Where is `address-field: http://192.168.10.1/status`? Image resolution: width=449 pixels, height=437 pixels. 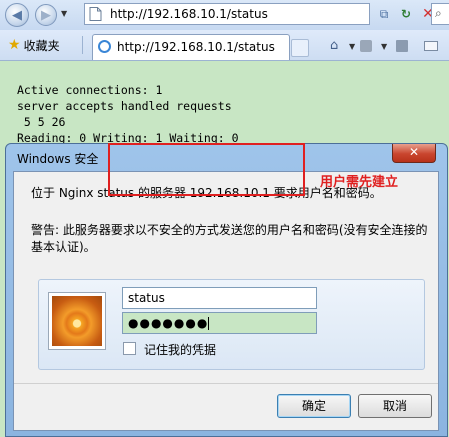
address-field: http://192.168.10.1/status is located at coordinates (227, 14).